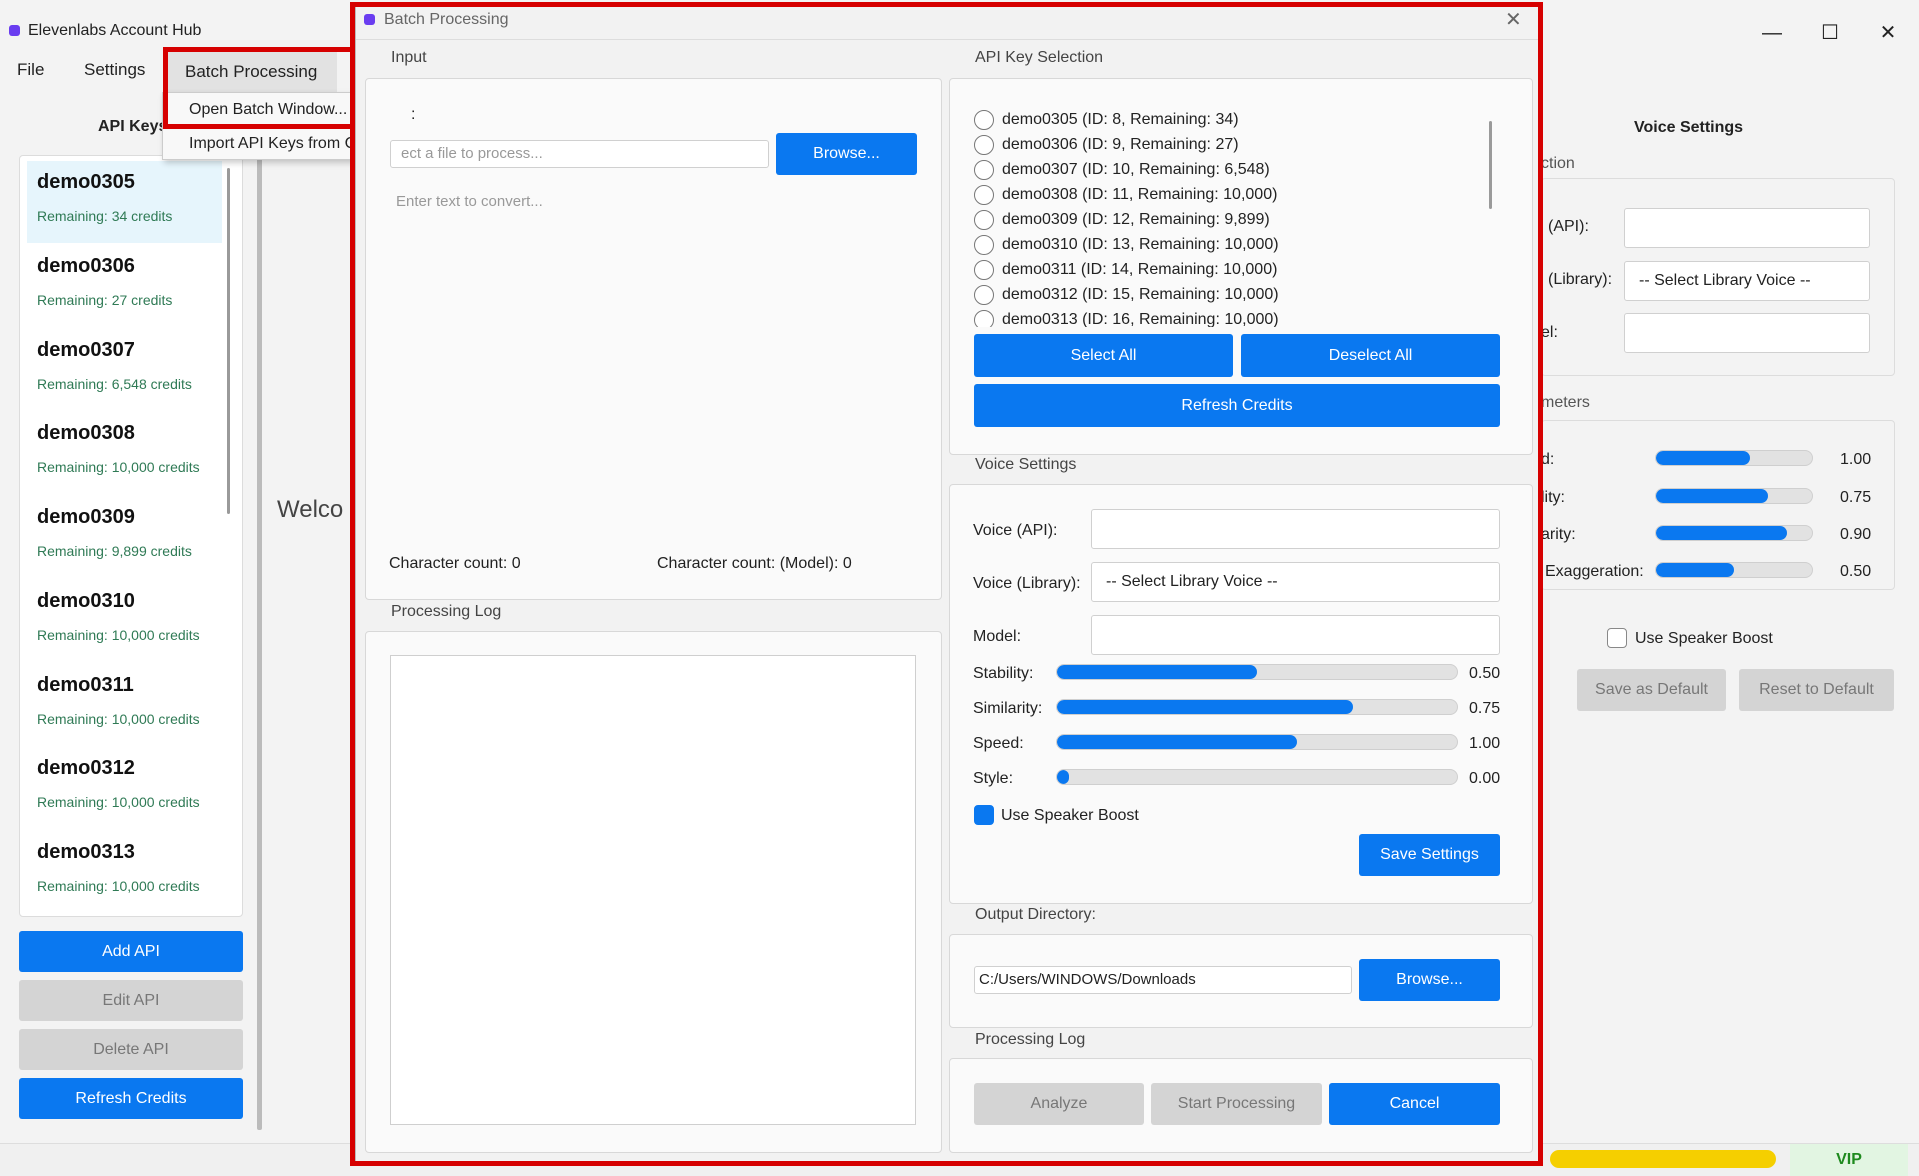 The image size is (1919, 1176). What do you see at coordinates (124, 788) in the screenshot?
I see `list-item: demo0312 Remaining: 10,000 credits` at bounding box center [124, 788].